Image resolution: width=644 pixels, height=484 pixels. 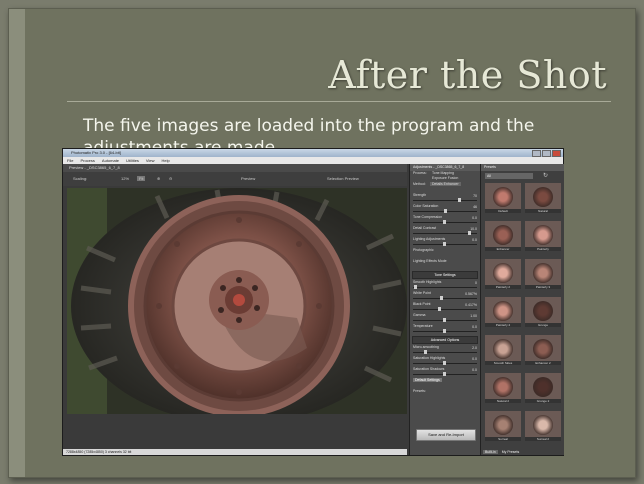 I want to click on preset-thumbnail: Painterly 4, so click(x=503, y=312).